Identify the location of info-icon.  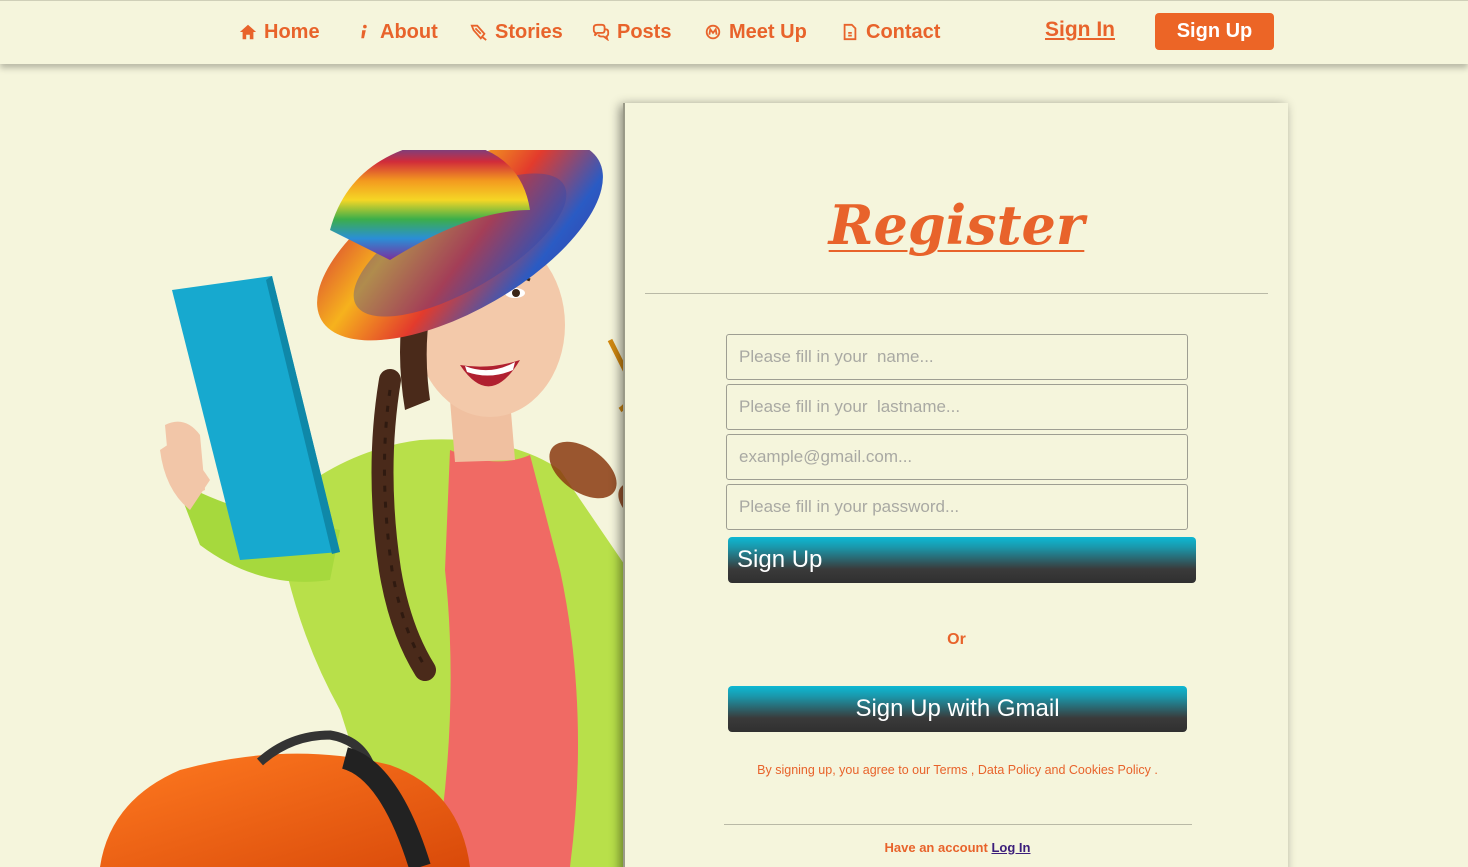
(364, 31).